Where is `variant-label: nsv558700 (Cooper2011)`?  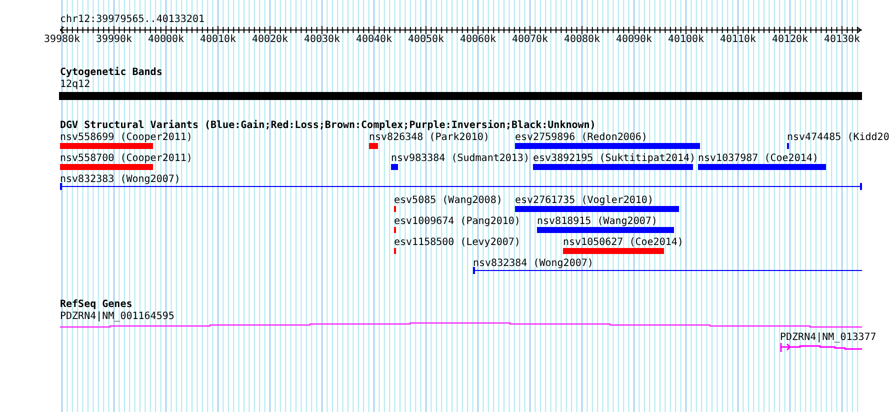 variant-label: nsv558700 (Cooper2011) is located at coordinates (126, 158).